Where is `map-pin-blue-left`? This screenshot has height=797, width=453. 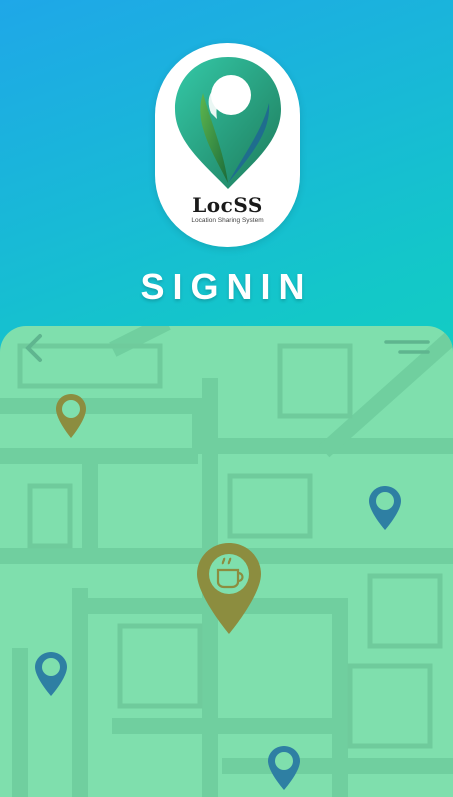
map-pin-blue-left is located at coordinates (51, 674).